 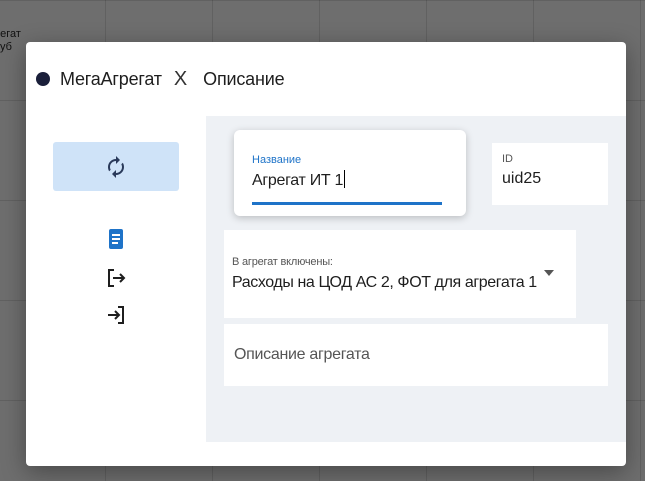 What do you see at coordinates (384, 282) in the screenshot?
I see `included-value: Расходы на ЦОД АС 2, ФОТ для агрегата 1` at bounding box center [384, 282].